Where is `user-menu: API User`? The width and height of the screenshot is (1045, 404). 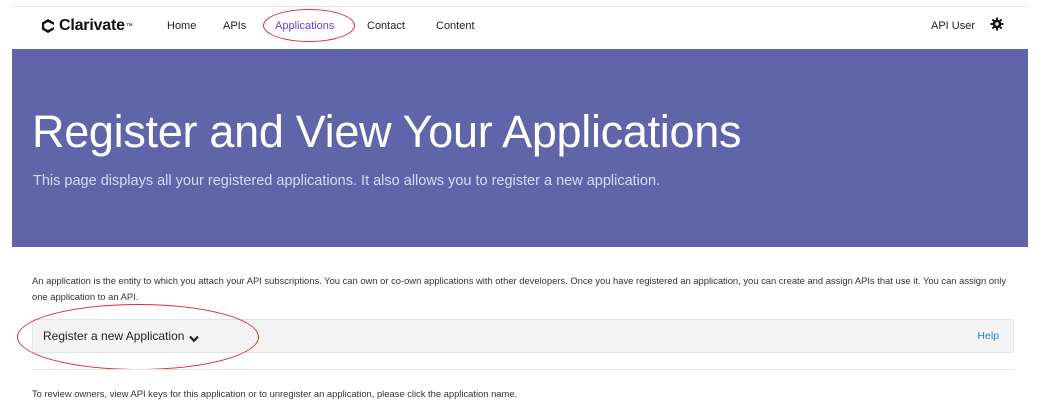
user-menu: API User is located at coordinates (953, 26).